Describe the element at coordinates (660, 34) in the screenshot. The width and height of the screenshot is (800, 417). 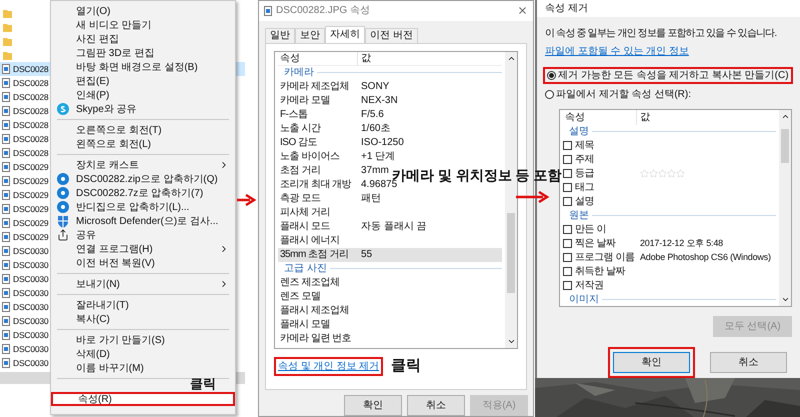
I see `message-text: 이 속성 중 일부는 개인 정보를 포함하고 있을 수 있습니다.` at that location.